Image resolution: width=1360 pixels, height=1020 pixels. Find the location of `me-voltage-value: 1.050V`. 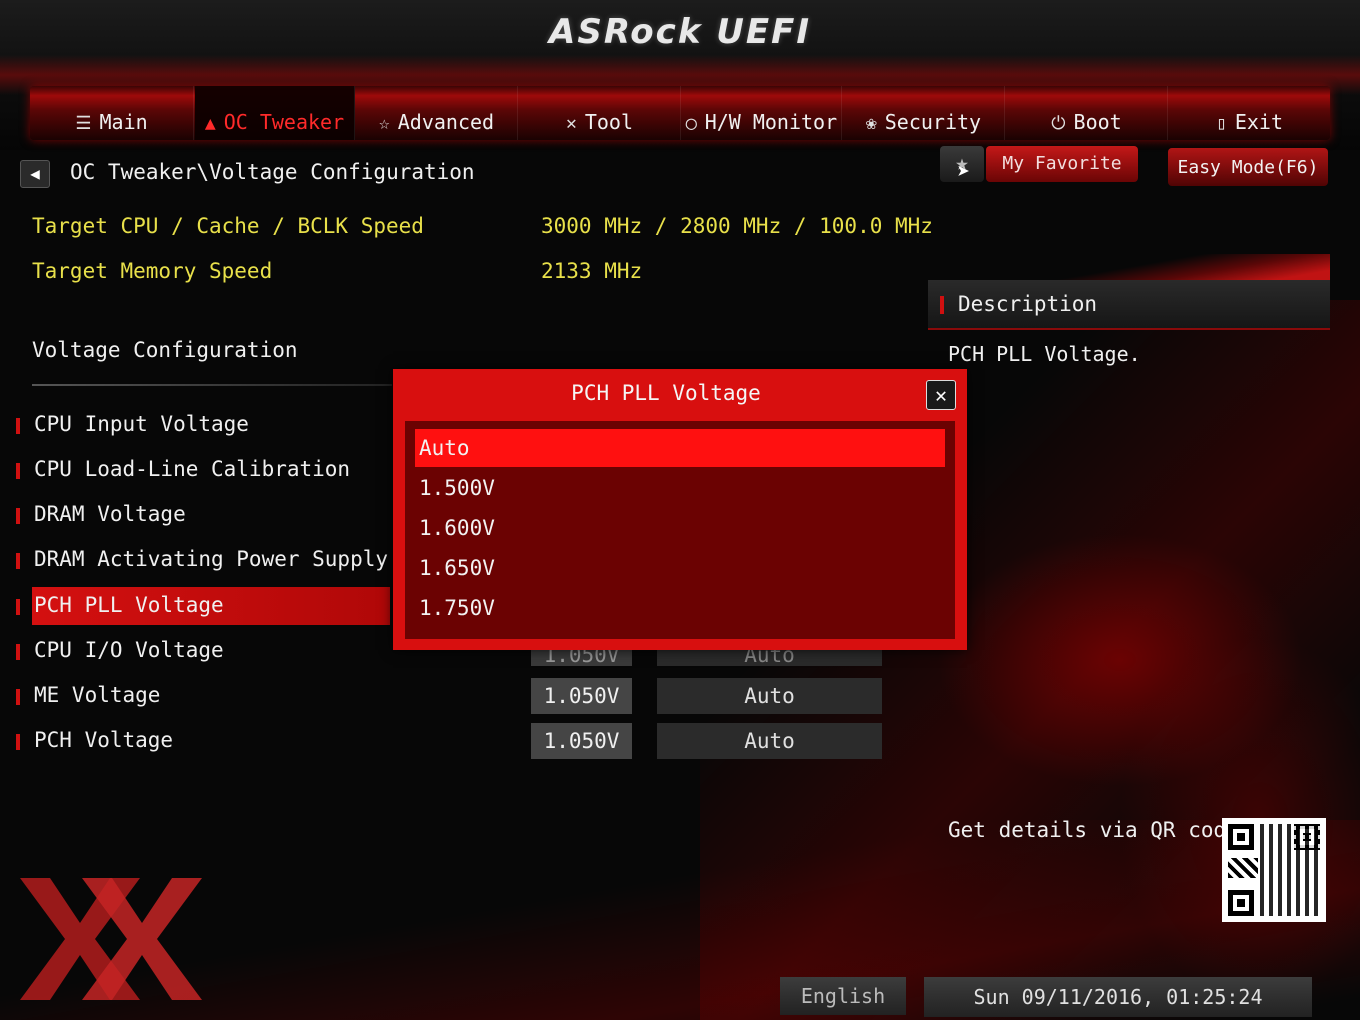

me-voltage-value: 1.050V is located at coordinates (581, 696).